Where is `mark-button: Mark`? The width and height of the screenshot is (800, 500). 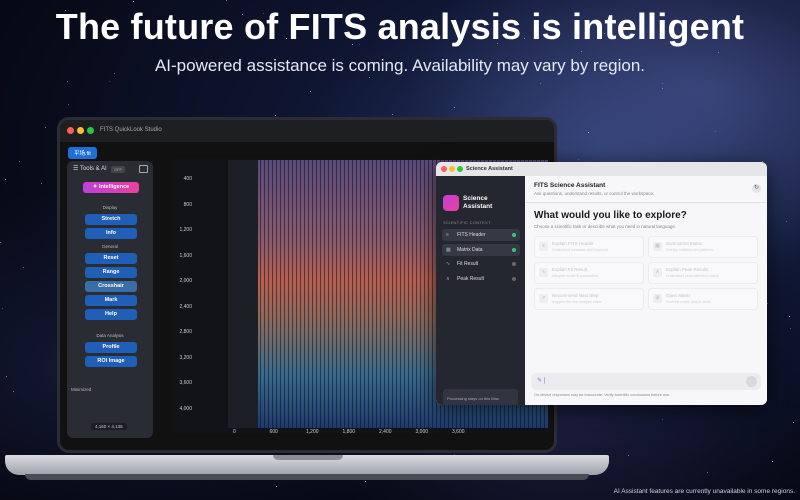
mark-button: Mark is located at coordinates (111, 300).